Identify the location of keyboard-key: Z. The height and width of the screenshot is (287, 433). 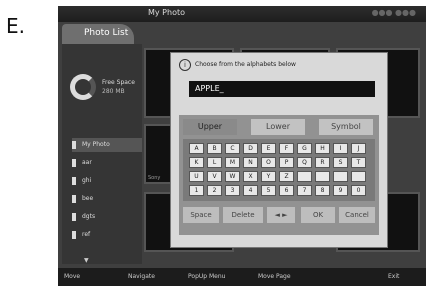
(286, 176).